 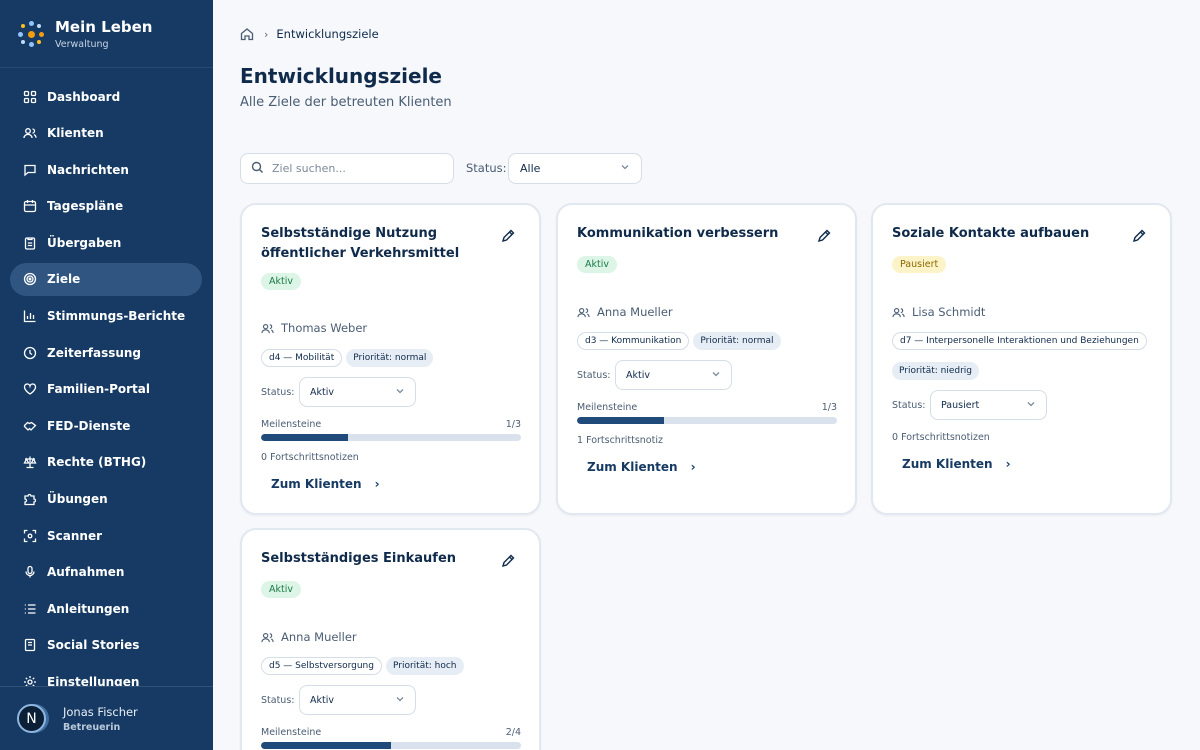 What do you see at coordinates (30, 170) in the screenshot?
I see `message-icon` at bounding box center [30, 170].